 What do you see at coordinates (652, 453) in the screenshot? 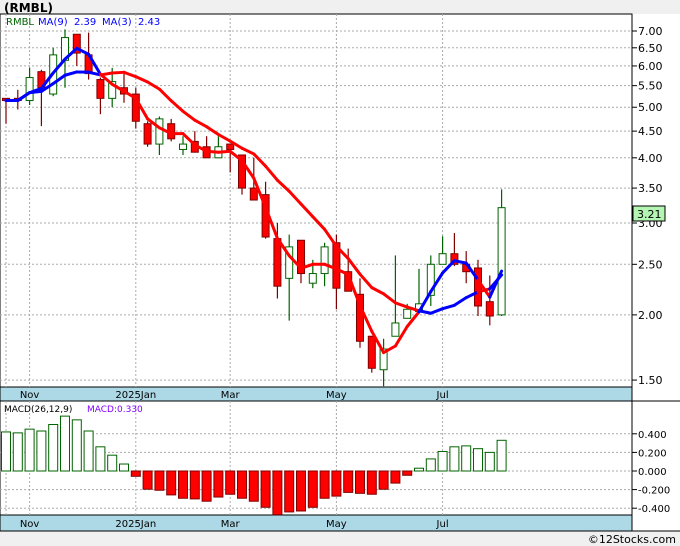
I see `macd-tick-label: 0.200` at bounding box center [652, 453].